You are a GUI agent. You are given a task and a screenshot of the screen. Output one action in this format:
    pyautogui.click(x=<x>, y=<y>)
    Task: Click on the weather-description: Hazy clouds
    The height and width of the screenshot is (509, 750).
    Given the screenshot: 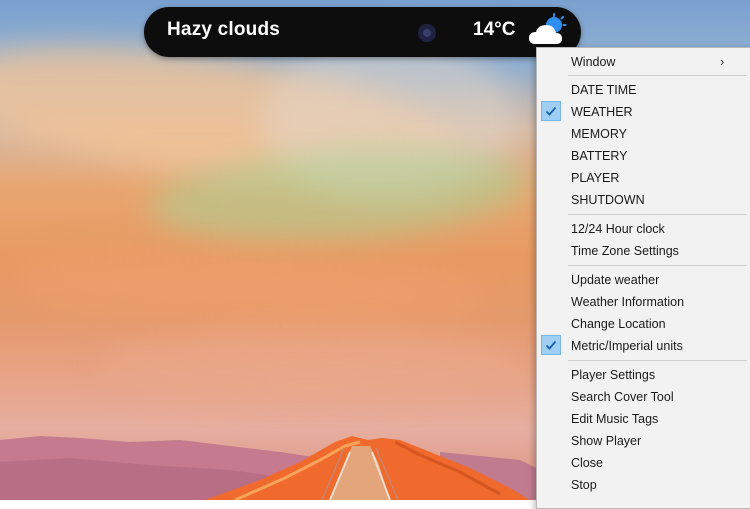 What is the action you would take?
    pyautogui.click(x=224, y=29)
    